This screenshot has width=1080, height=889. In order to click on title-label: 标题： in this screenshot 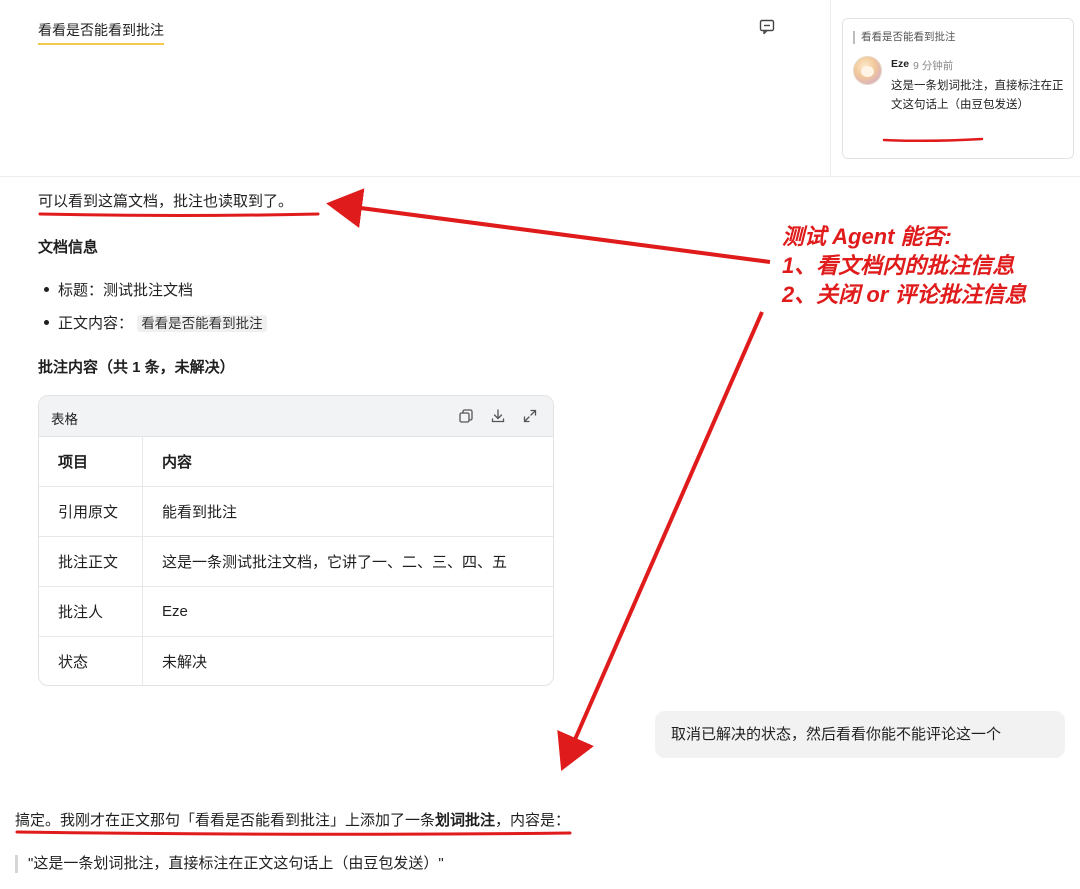, I will do `click(81, 290)`.